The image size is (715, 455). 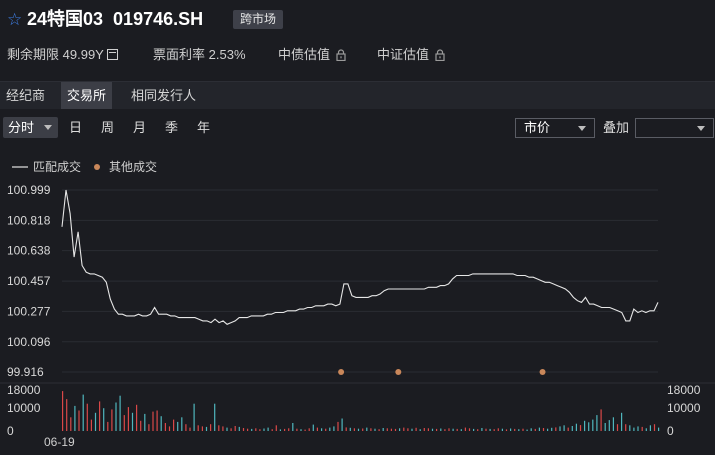 I want to click on x-axis-start-label: 06-19, so click(x=59, y=442).